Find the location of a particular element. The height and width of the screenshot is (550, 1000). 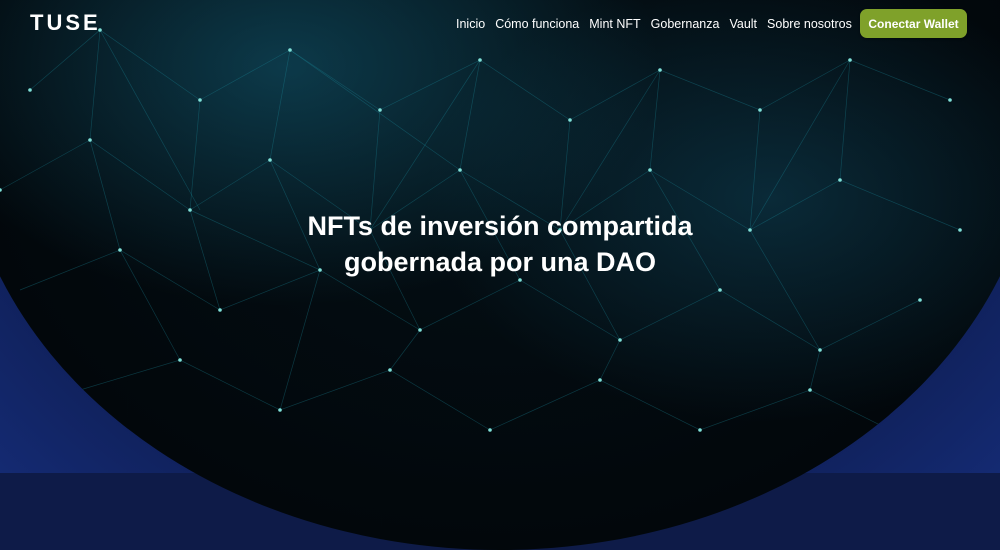

nav-link-sobre-nosotros: Sobre nosotros is located at coordinates (809, 24).